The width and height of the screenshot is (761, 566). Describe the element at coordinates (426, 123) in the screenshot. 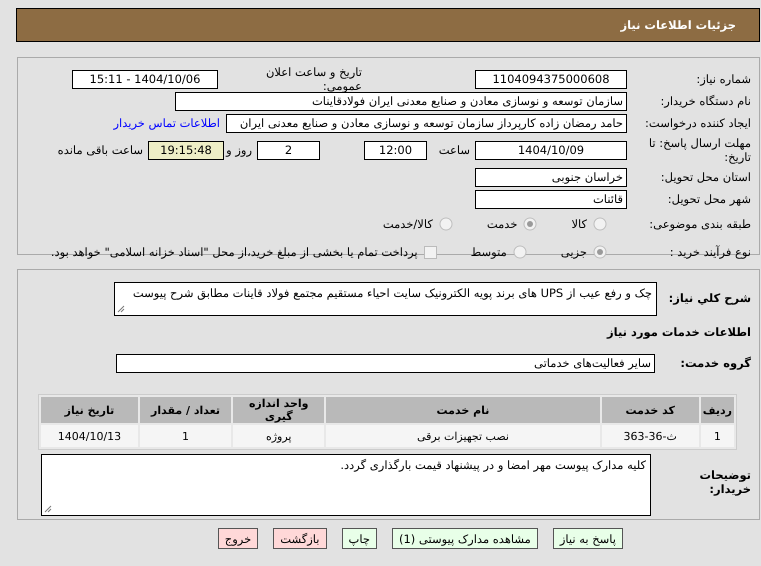

I see `creator-field: حامد رمضان زاده کارپرداز سازمان توسعه و نوسازی معادن و صنایع معدنی ایران` at that location.